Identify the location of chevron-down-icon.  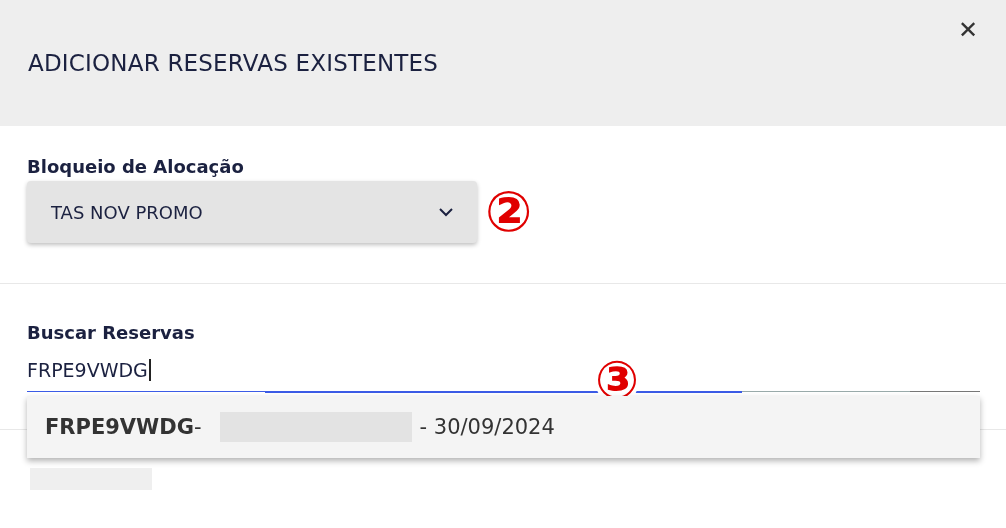
(446, 212).